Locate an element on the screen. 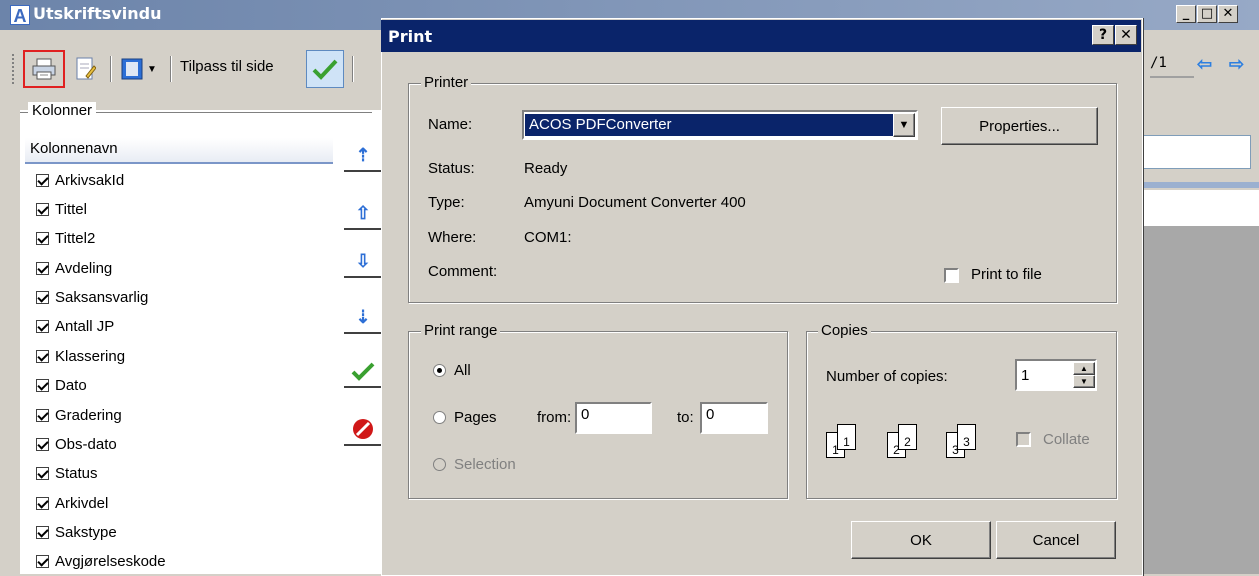  ok-button: OK is located at coordinates (921, 540).